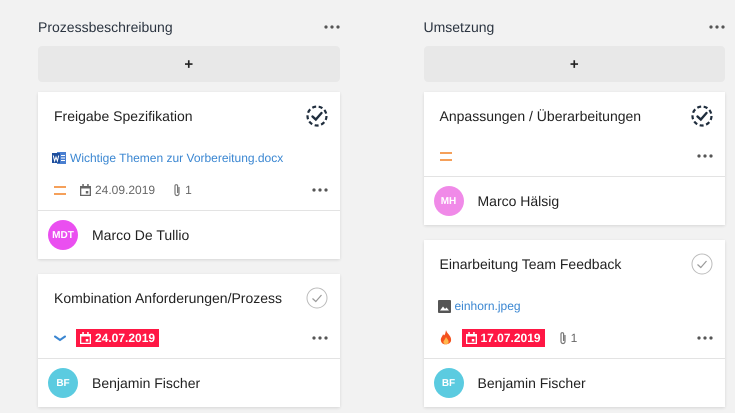 The height and width of the screenshot is (413, 735). Describe the element at coordinates (574, 158) in the screenshot. I see `task-card: Anpassungen / Überarbeitungen MH Marco Hälsig` at that location.